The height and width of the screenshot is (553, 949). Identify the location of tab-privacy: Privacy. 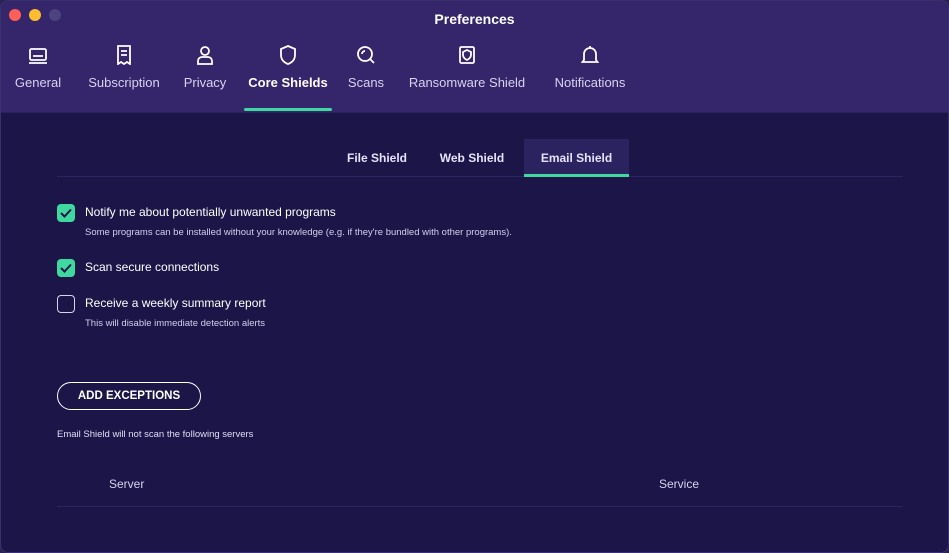
(205, 76).